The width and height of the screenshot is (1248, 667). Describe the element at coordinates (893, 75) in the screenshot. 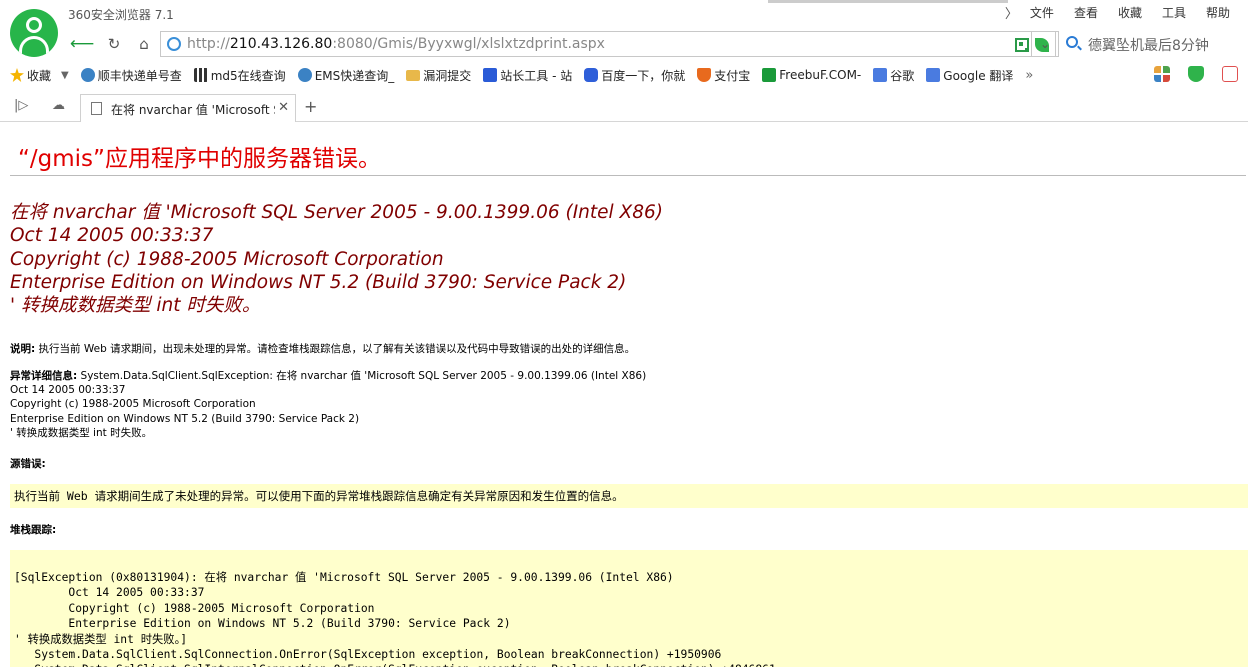

I see `bookmark-item: 谷歌` at that location.